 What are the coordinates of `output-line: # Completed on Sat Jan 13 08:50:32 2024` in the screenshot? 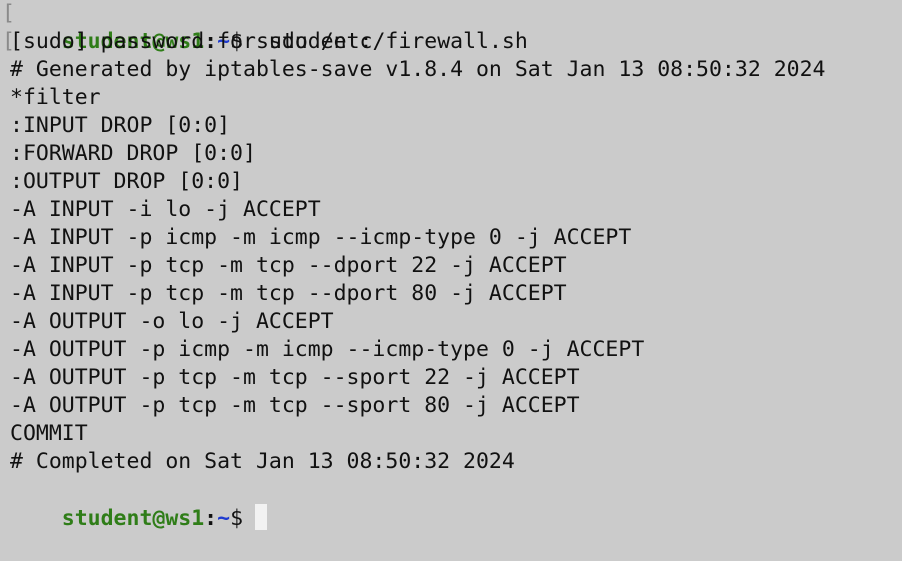 It's located at (262, 461).